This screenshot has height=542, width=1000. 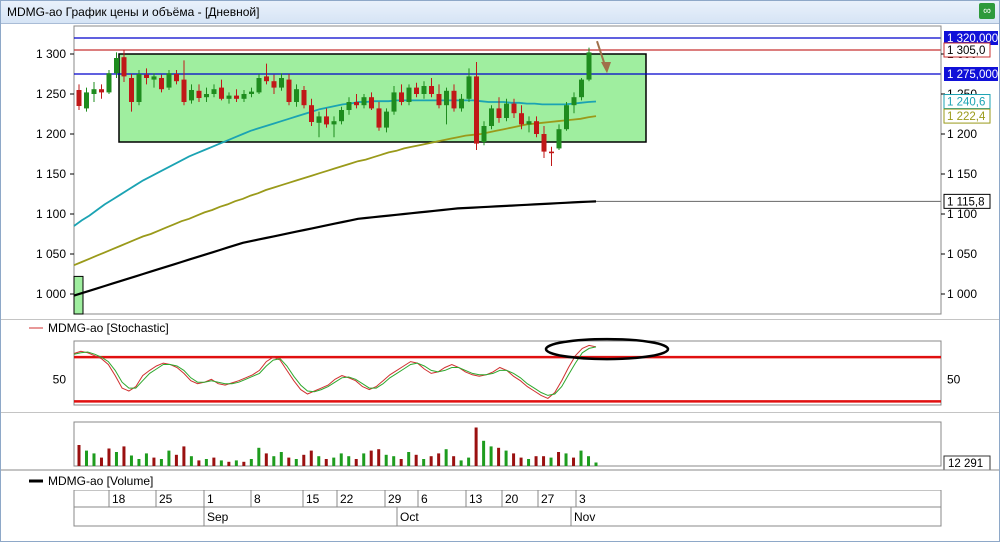 I want to click on day-label: 29, so click(x=395, y=499).